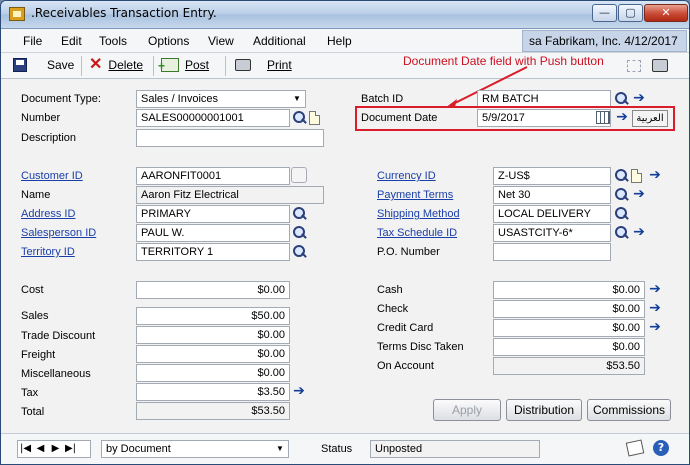  Describe the element at coordinates (213, 233) in the screenshot. I see `salesperson-id-field: PAUL W.` at that location.